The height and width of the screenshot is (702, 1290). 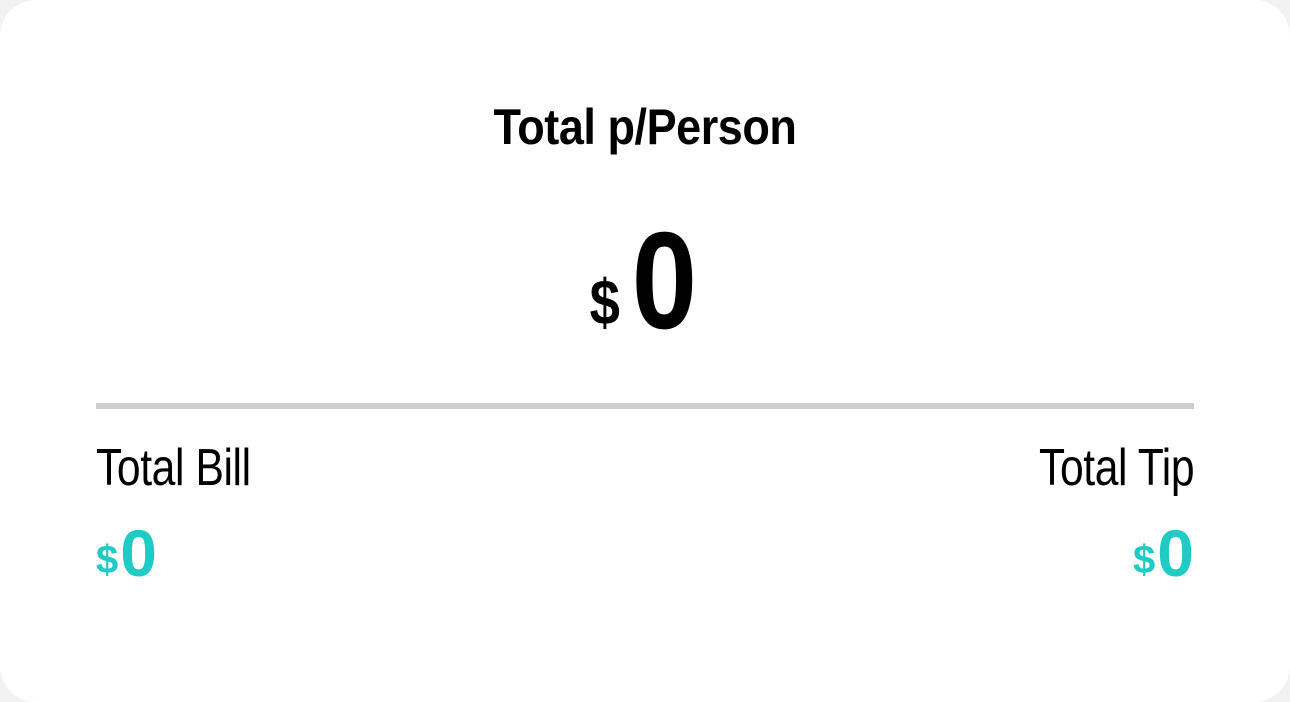 What do you see at coordinates (645, 127) in the screenshot?
I see `total-per-person-label: Total p/Person` at bounding box center [645, 127].